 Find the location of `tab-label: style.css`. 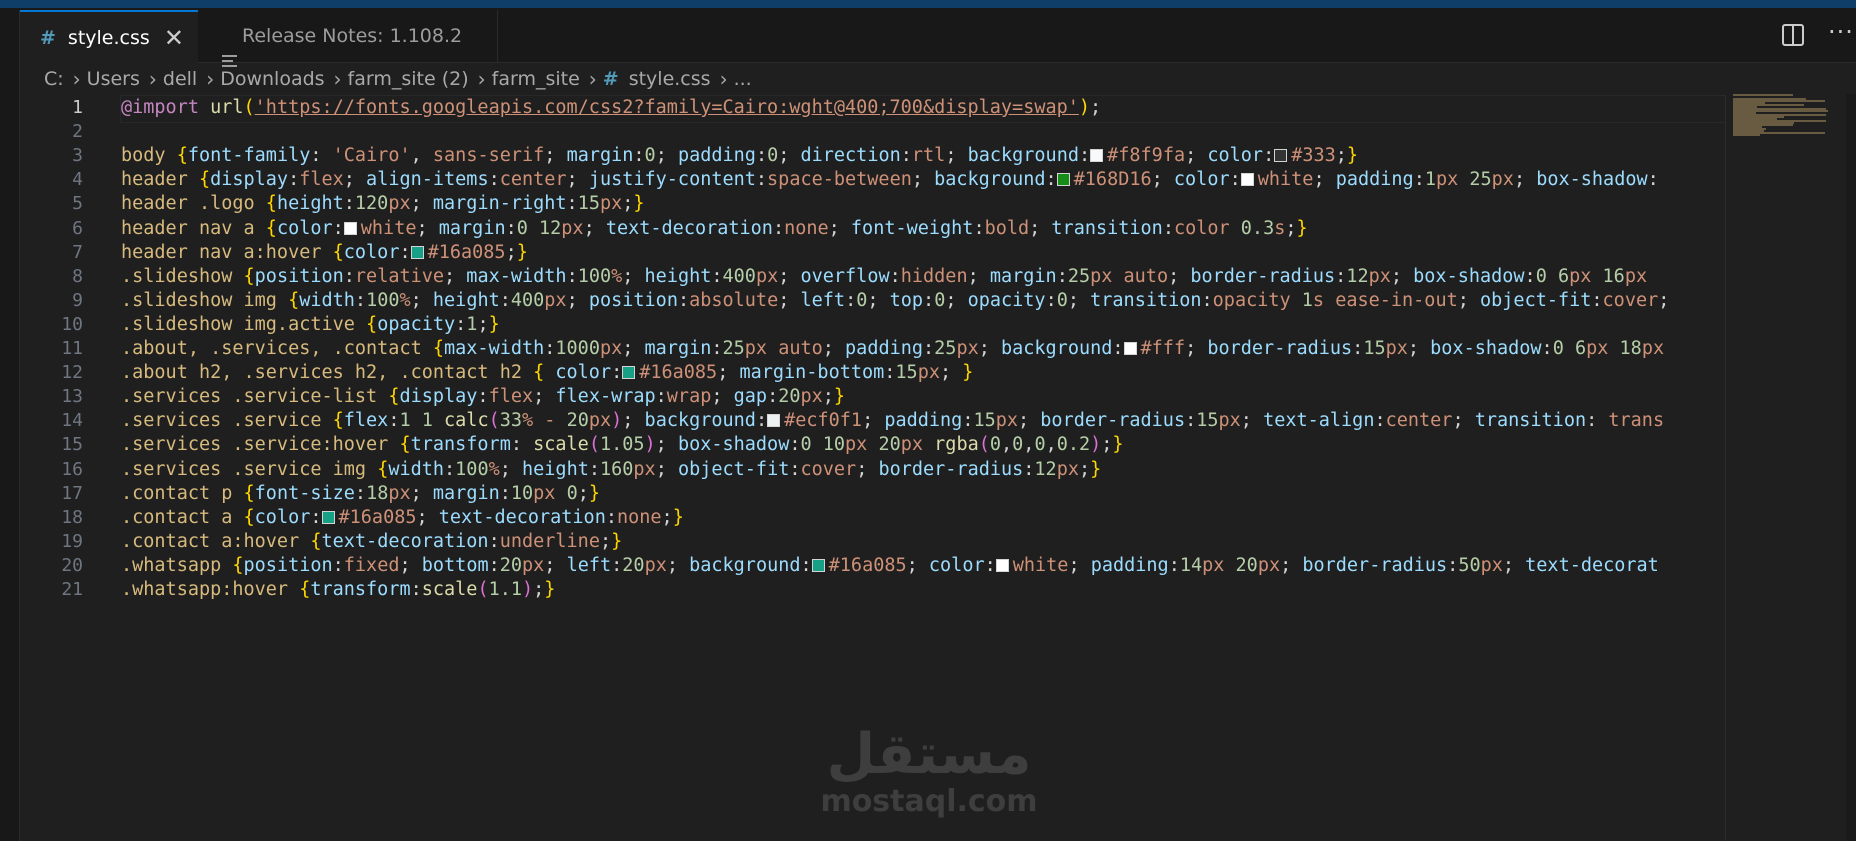

tab-label: style.css is located at coordinates (108, 37).